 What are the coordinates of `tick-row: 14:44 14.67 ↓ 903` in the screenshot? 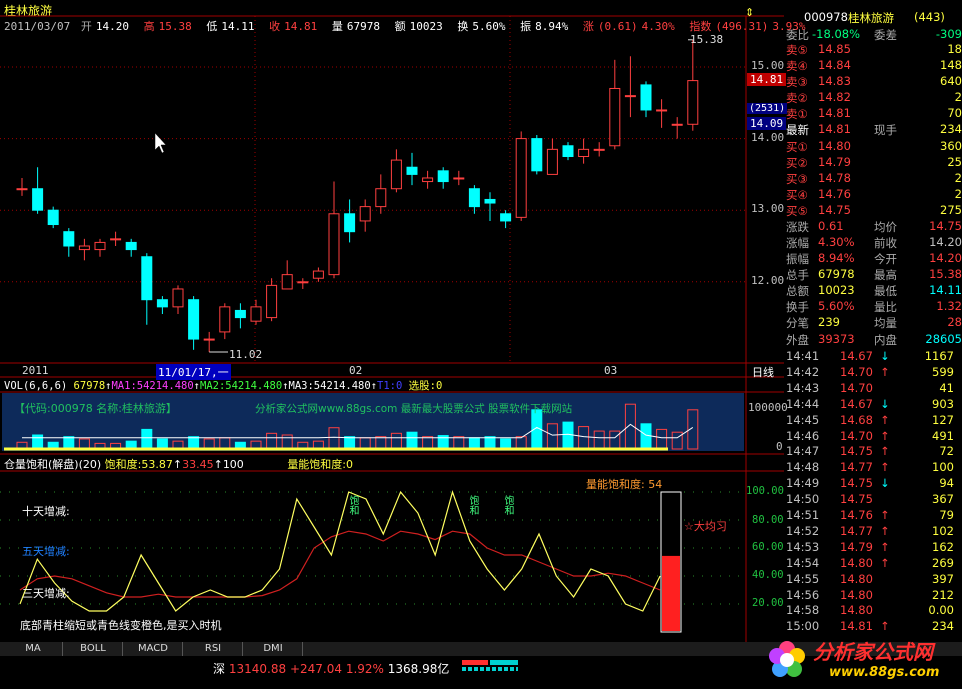 It's located at (873, 404).